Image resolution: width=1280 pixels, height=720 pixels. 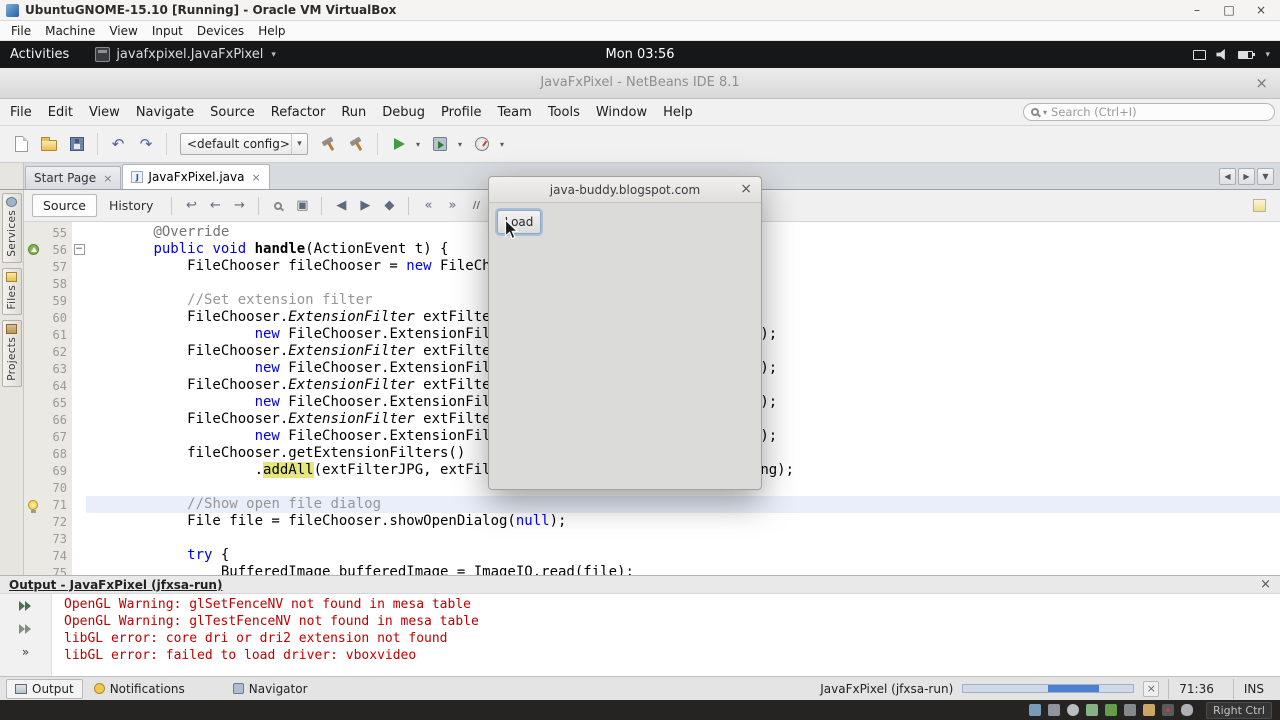 I want to click on vbox-menu-devices: Devices, so click(x=220, y=31).